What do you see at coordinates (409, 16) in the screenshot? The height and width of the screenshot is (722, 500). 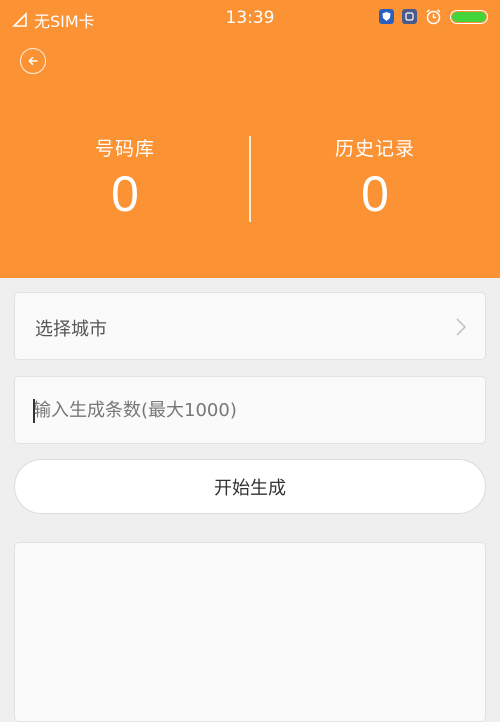 I see `app-notification-icon` at bounding box center [409, 16].